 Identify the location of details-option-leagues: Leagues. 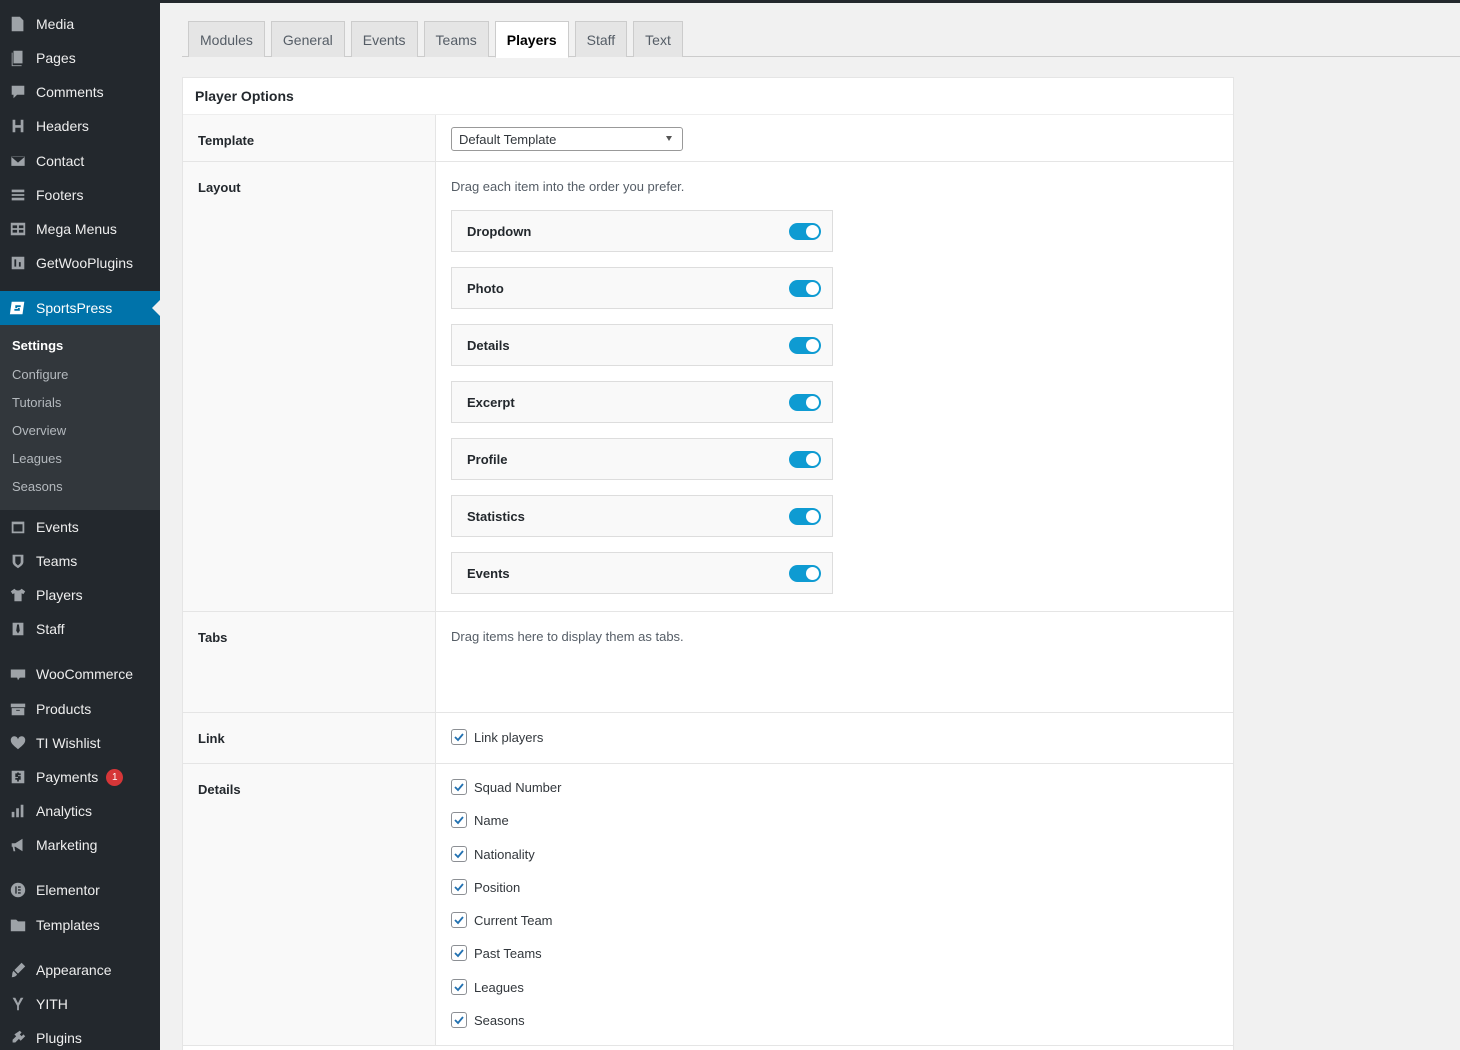
(487, 987).